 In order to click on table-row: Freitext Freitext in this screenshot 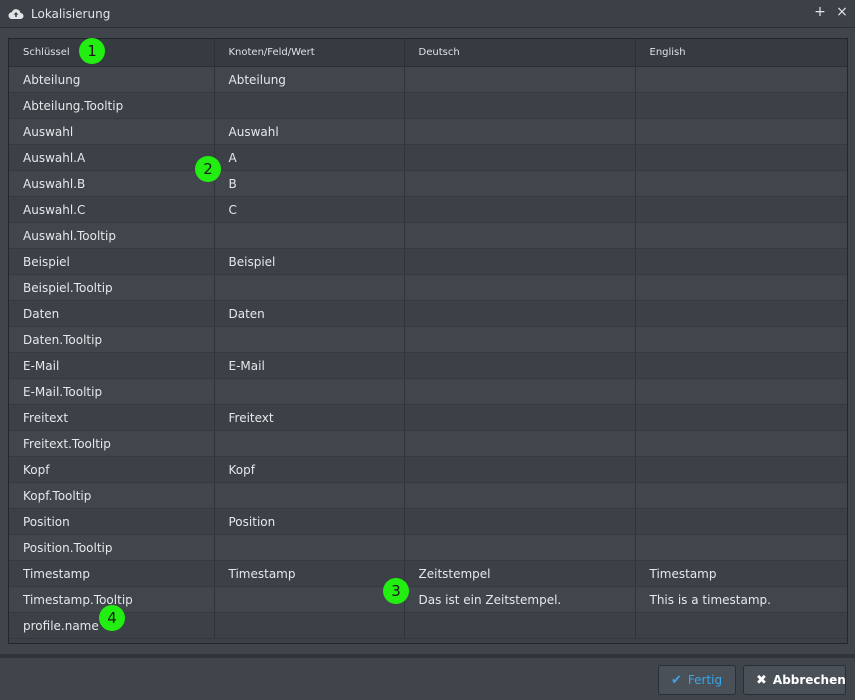, I will do `click(428, 417)`.